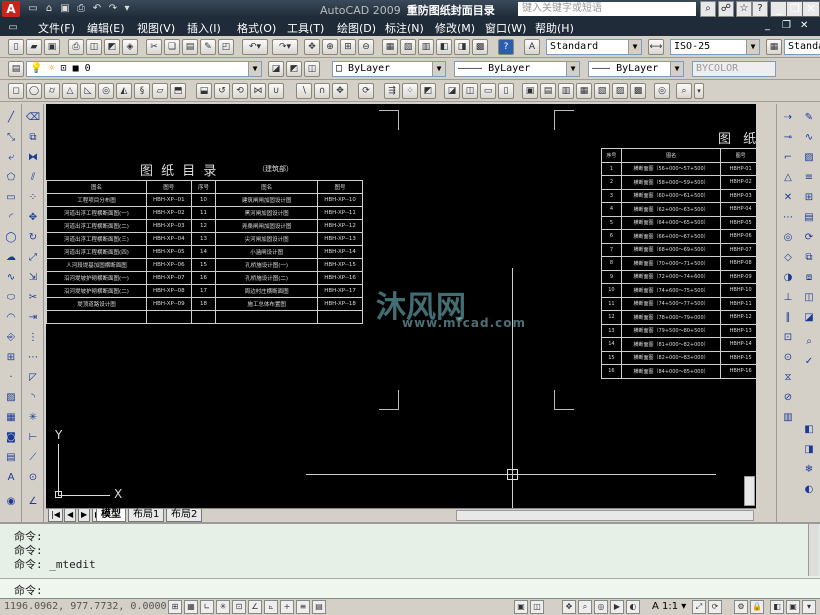  What do you see at coordinates (452, 91) in the screenshot?
I see `interfere-icon: ◪` at bounding box center [452, 91].